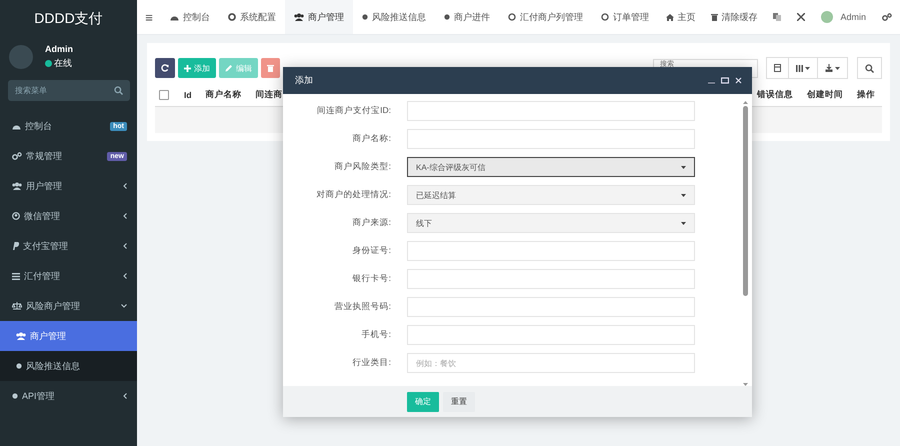 The width and height of the screenshot is (900, 446). I want to click on maximize-button, so click(725, 80).